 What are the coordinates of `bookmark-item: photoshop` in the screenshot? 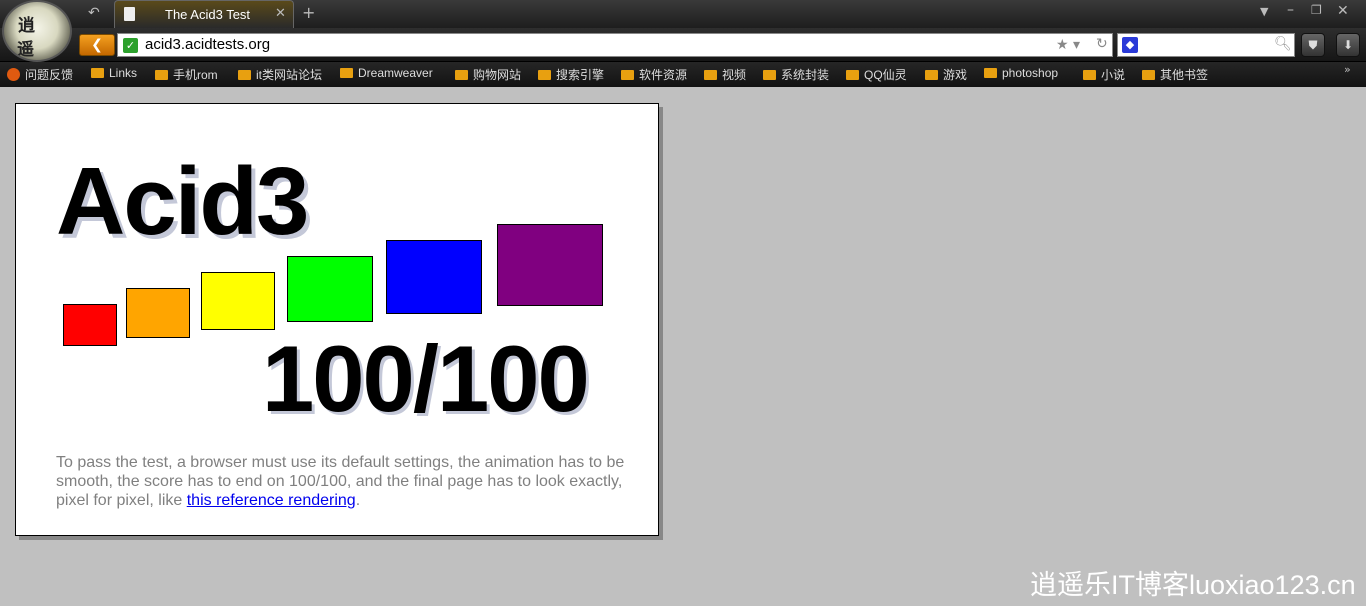 It's located at (1021, 73).